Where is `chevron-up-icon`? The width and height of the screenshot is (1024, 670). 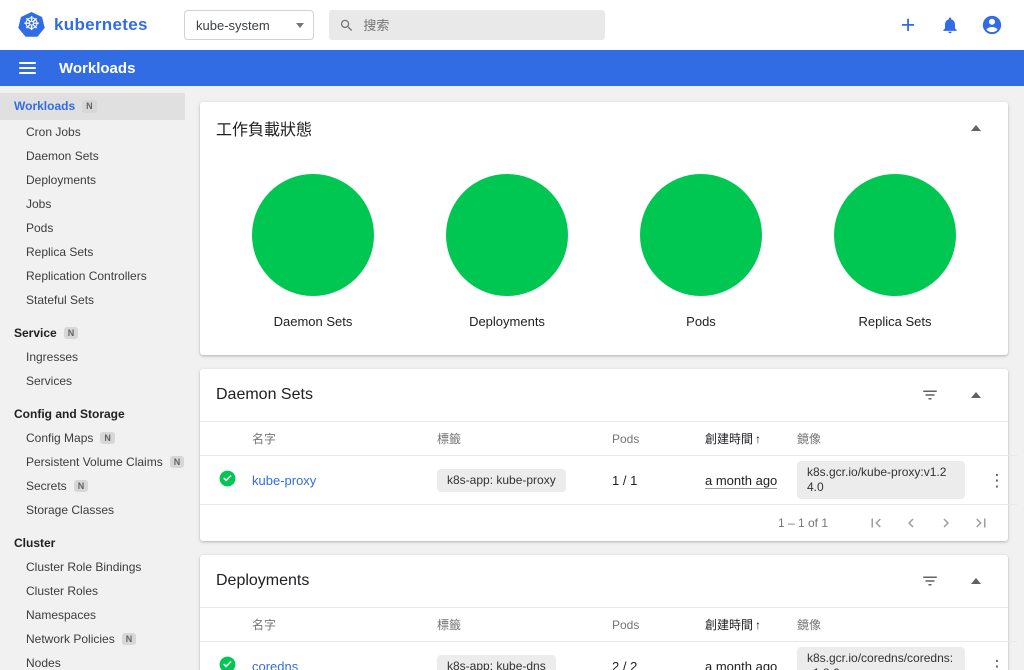 chevron-up-icon is located at coordinates (976, 581).